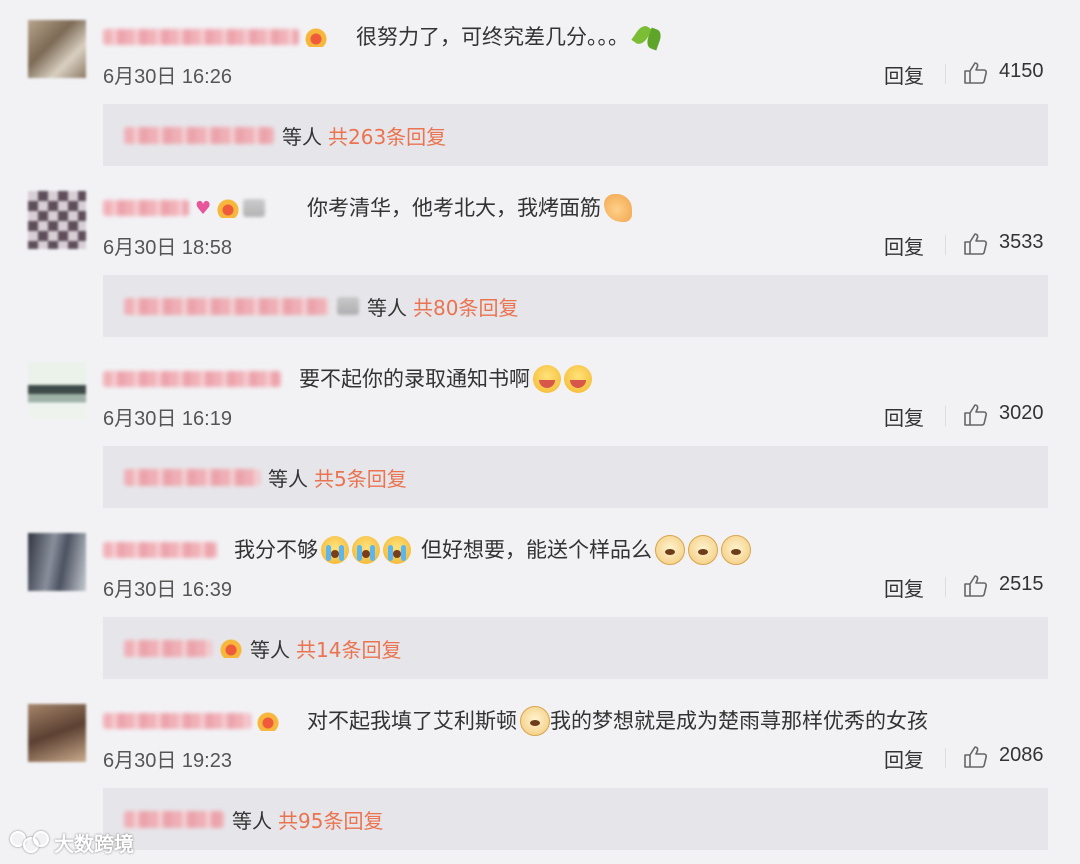 The height and width of the screenshot is (864, 1080). Describe the element at coordinates (1021, 584) in the screenshot. I see `like-count: 2515` at that location.